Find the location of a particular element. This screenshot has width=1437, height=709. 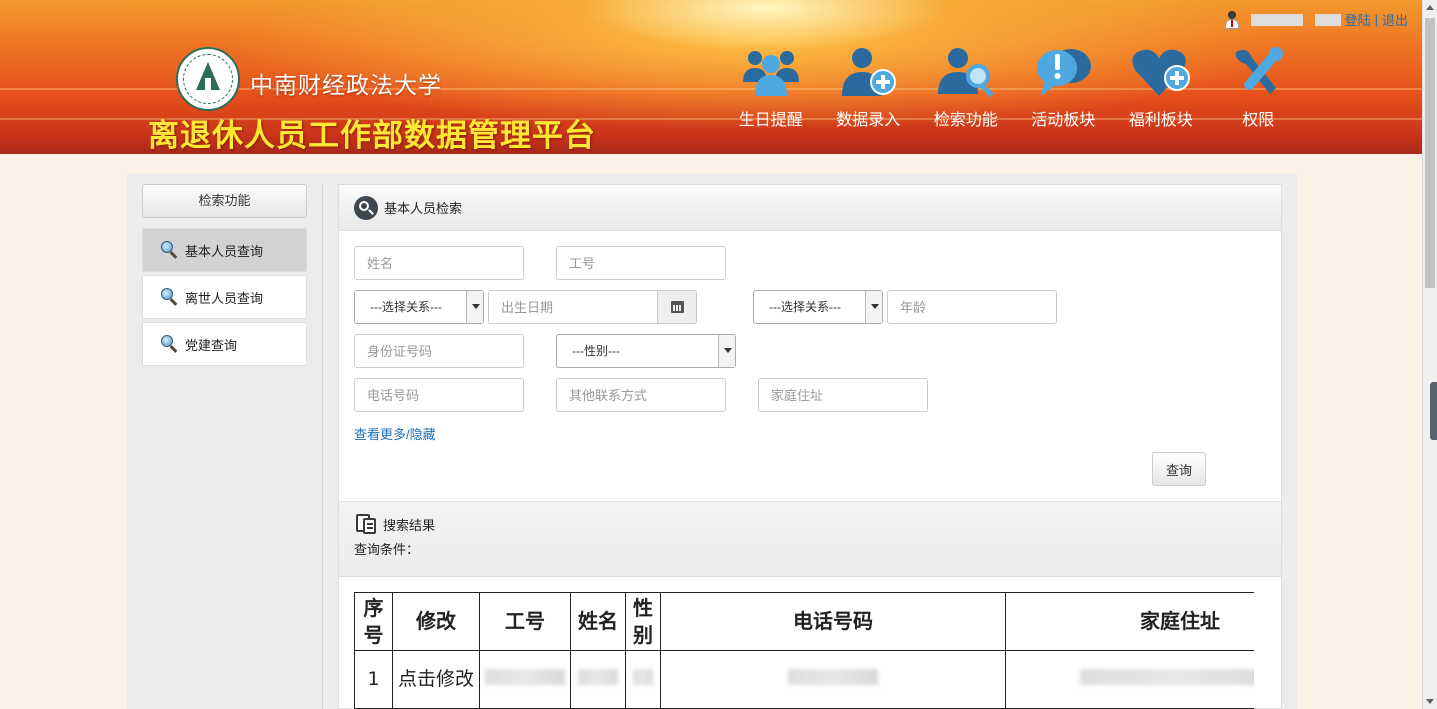

birth-date-input is located at coordinates (573, 307).